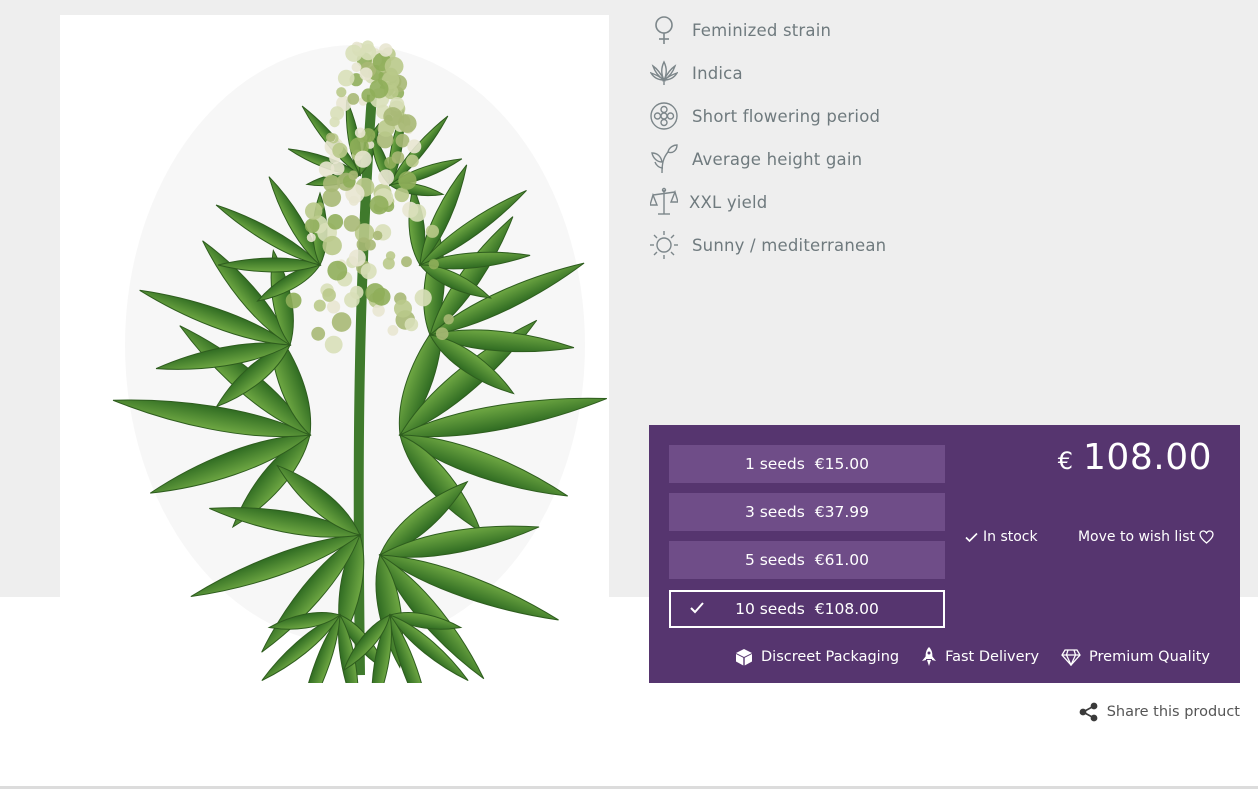 Image resolution: width=1258 pixels, height=789 pixels. I want to click on stock-status: In stock, so click(1001, 537).